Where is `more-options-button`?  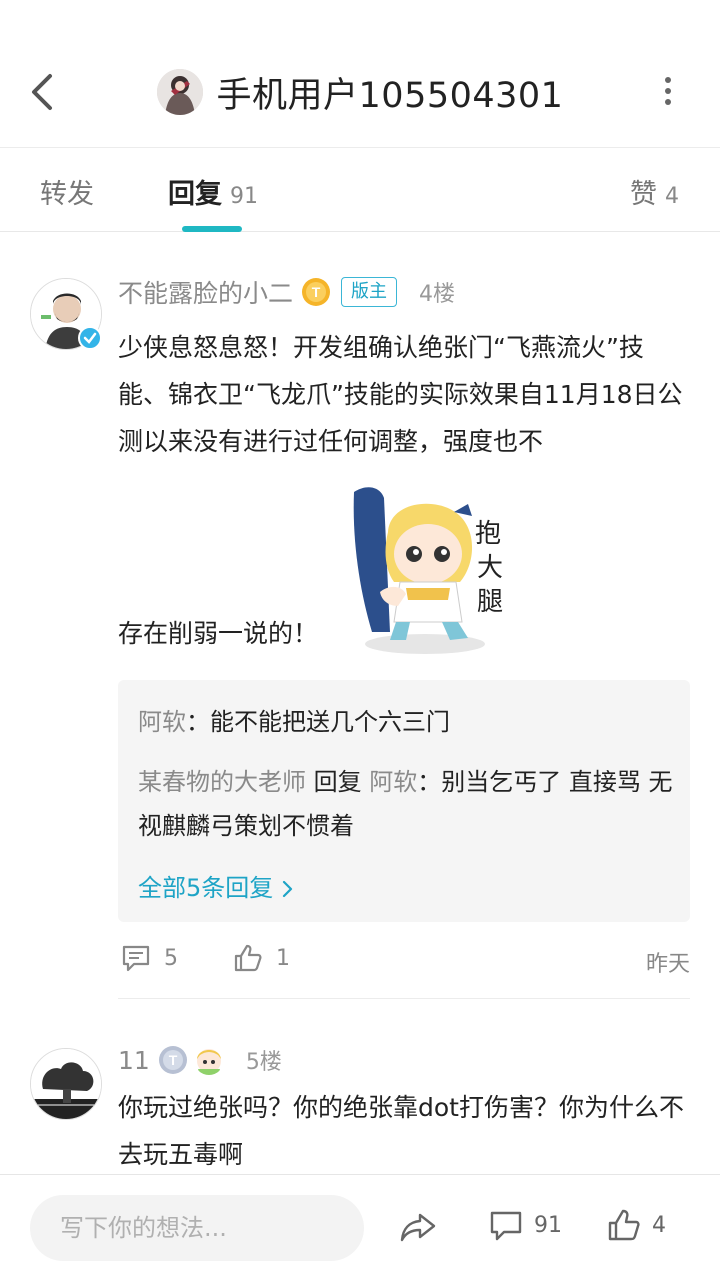
more-options-button is located at coordinates (668, 92).